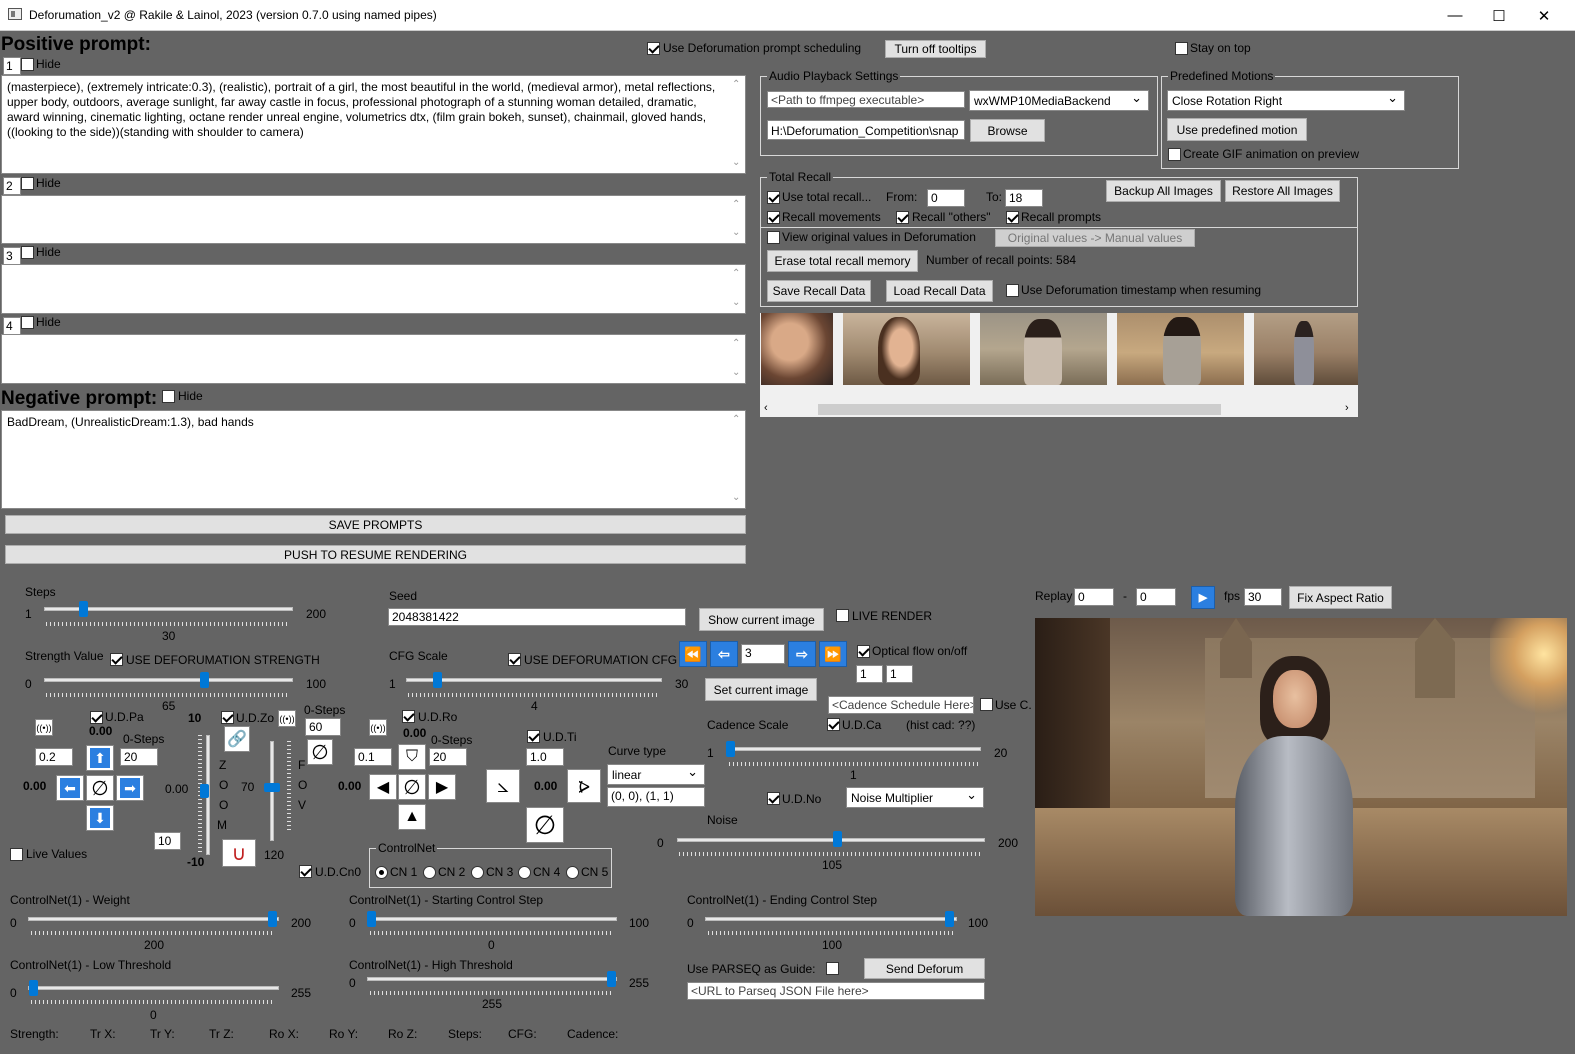  I want to click on tilt-step-input: 1.0, so click(545, 757).